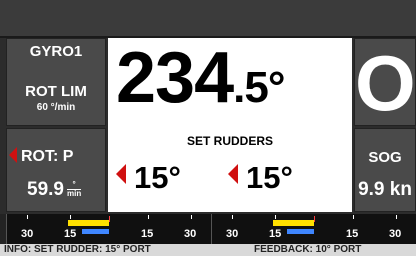 The width and height of the screenshot is (416, 256). Describe the element at coordinates (269, 177) in the screenshot. I see `rudder-2-value: 15°` at that location.